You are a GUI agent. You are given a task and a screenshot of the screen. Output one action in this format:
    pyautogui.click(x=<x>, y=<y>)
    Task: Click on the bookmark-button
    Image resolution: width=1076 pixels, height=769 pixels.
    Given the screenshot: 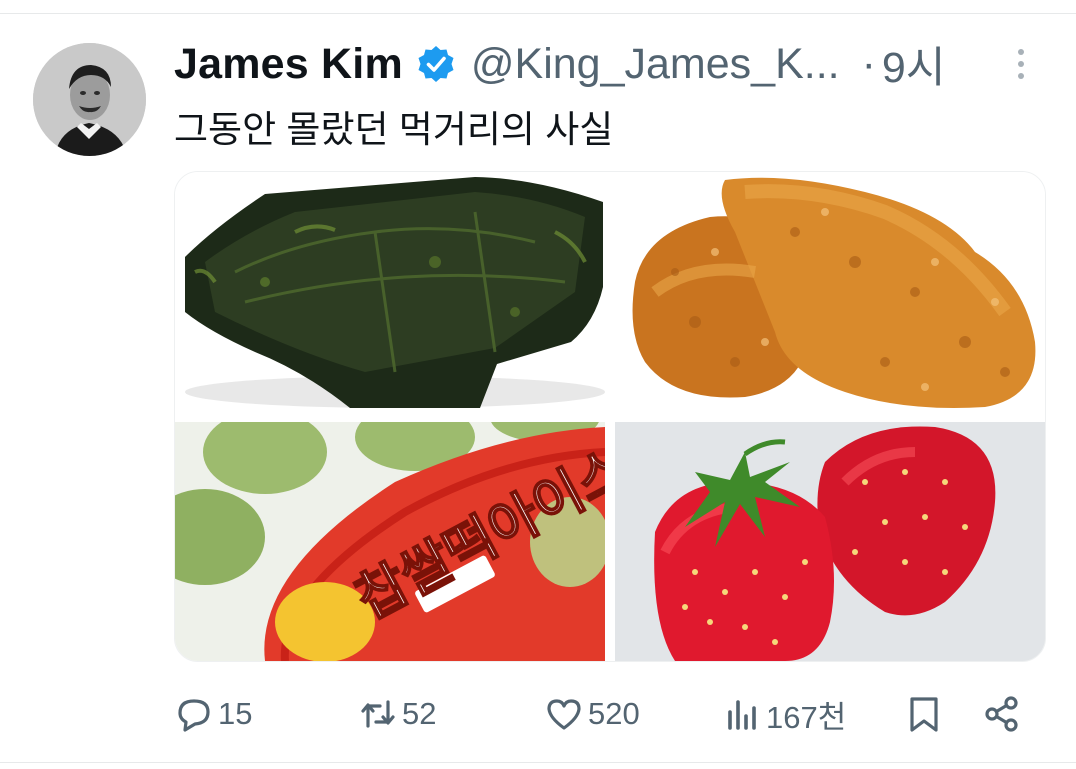 What is the action you would take?
    pyautogui.click(x=924, y=714)
    